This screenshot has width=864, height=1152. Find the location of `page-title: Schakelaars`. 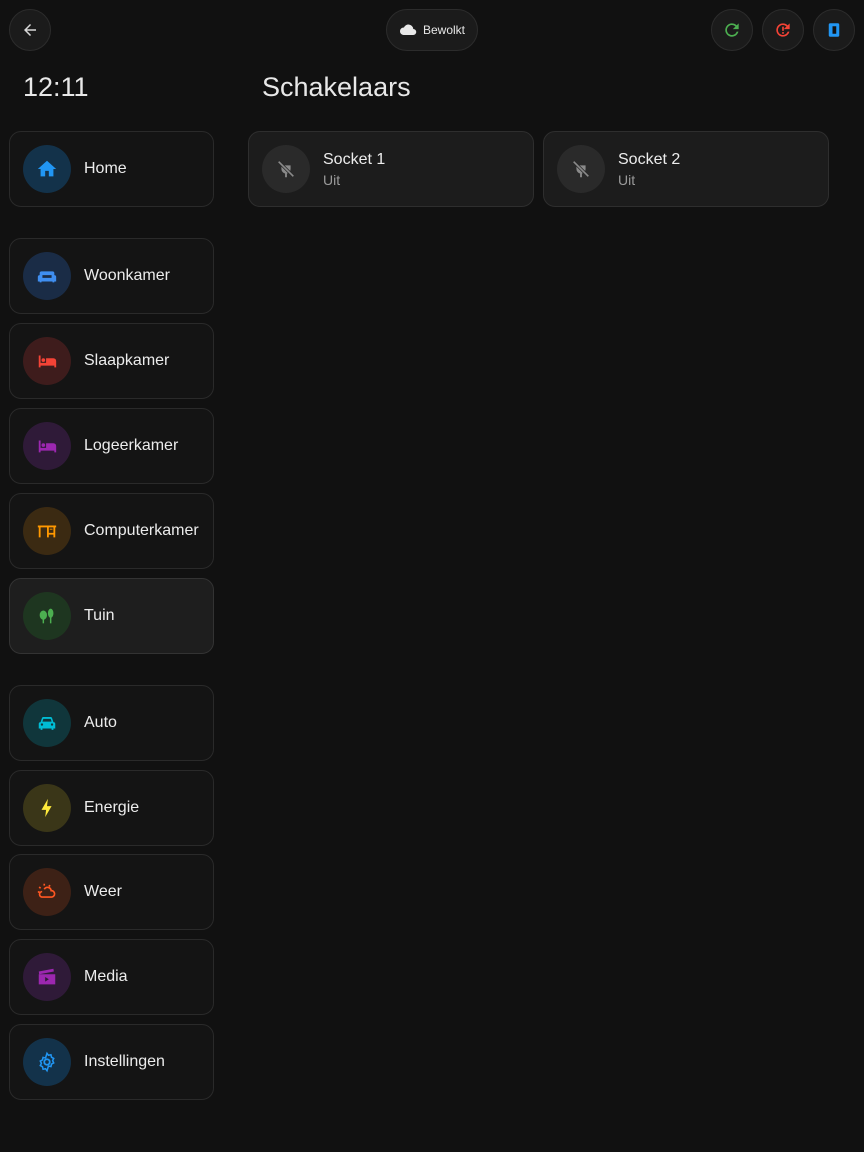

page-title: Schakelaars is located at coordinates (336, 87).